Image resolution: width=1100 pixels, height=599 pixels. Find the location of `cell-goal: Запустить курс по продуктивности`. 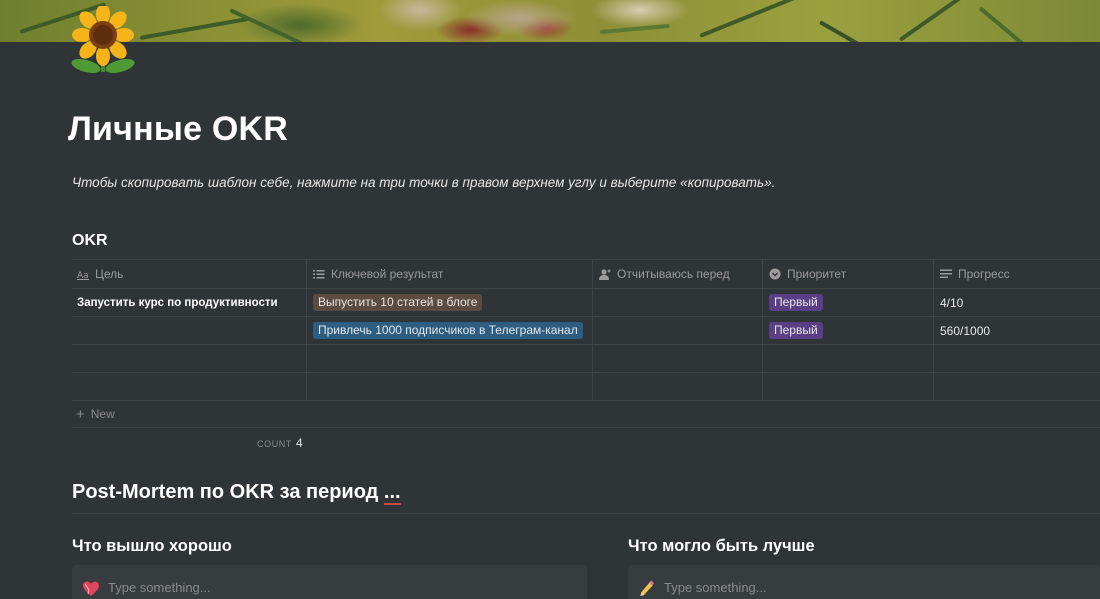

cell-goal: Запустить курс по продуктивности is located at coordinates (189, 302).